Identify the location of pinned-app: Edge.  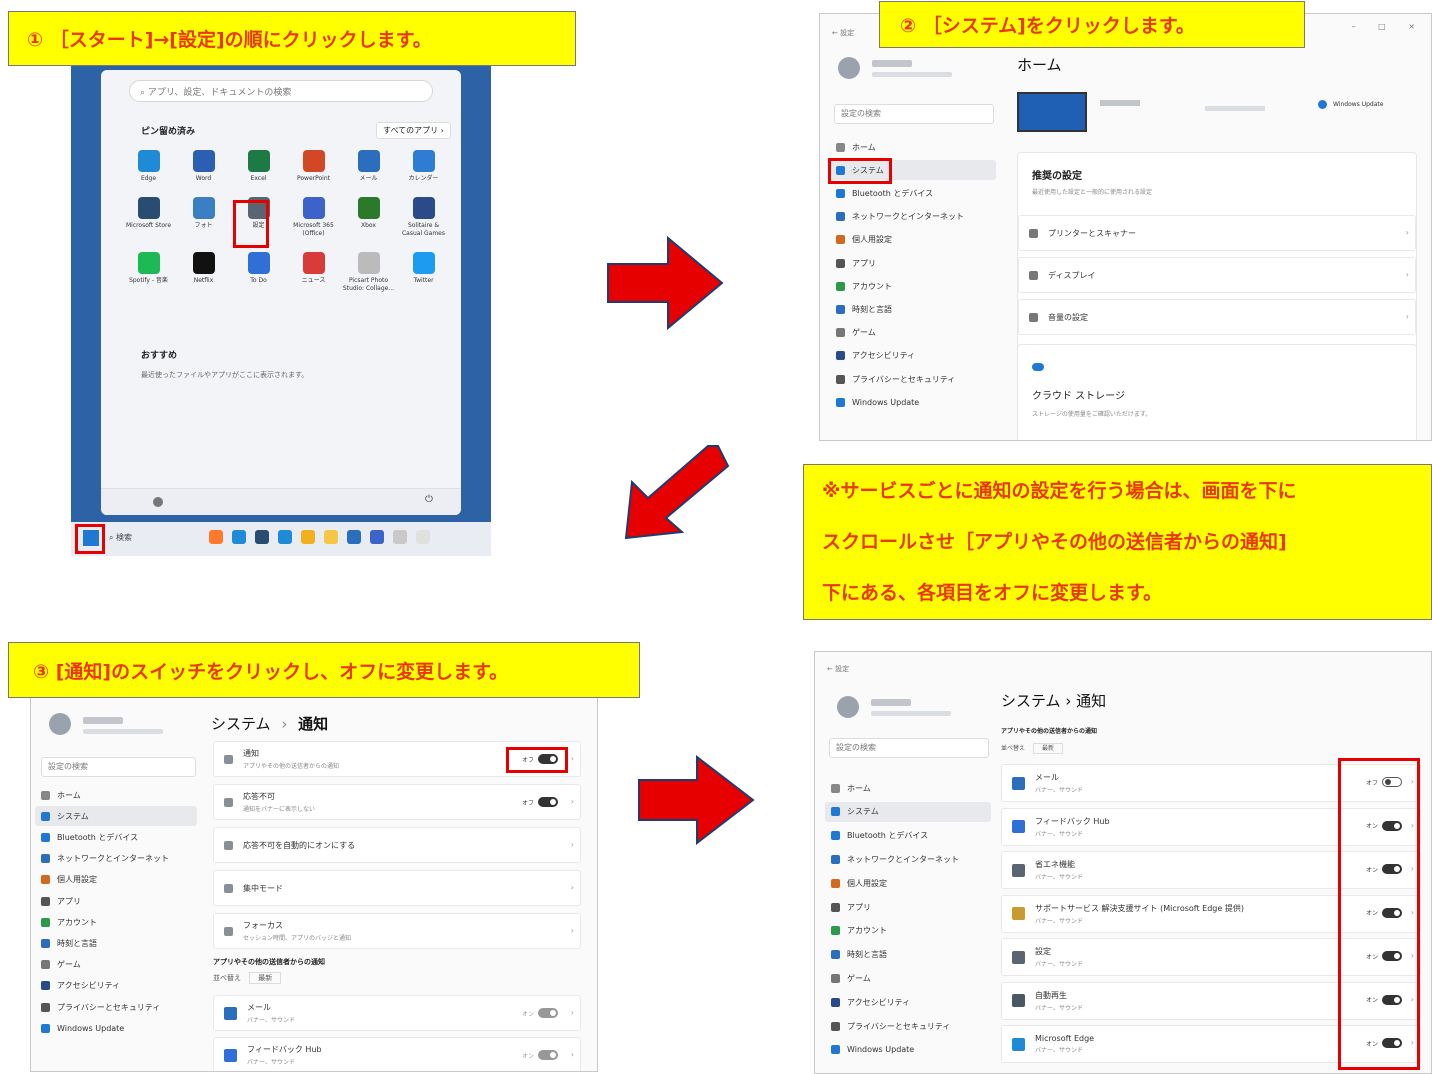
(148, 166).